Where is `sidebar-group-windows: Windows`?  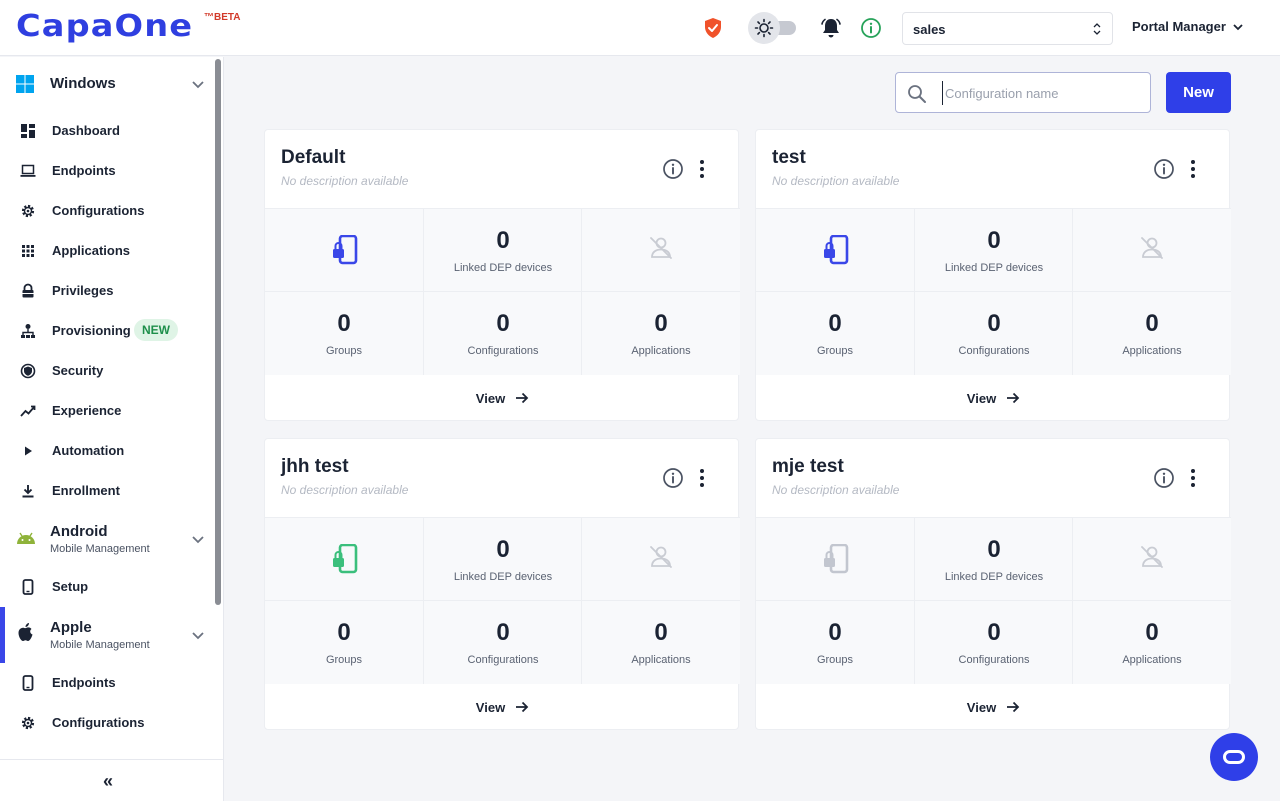 sidebar-group-windows: Windows is located at coordinates (107, 84).